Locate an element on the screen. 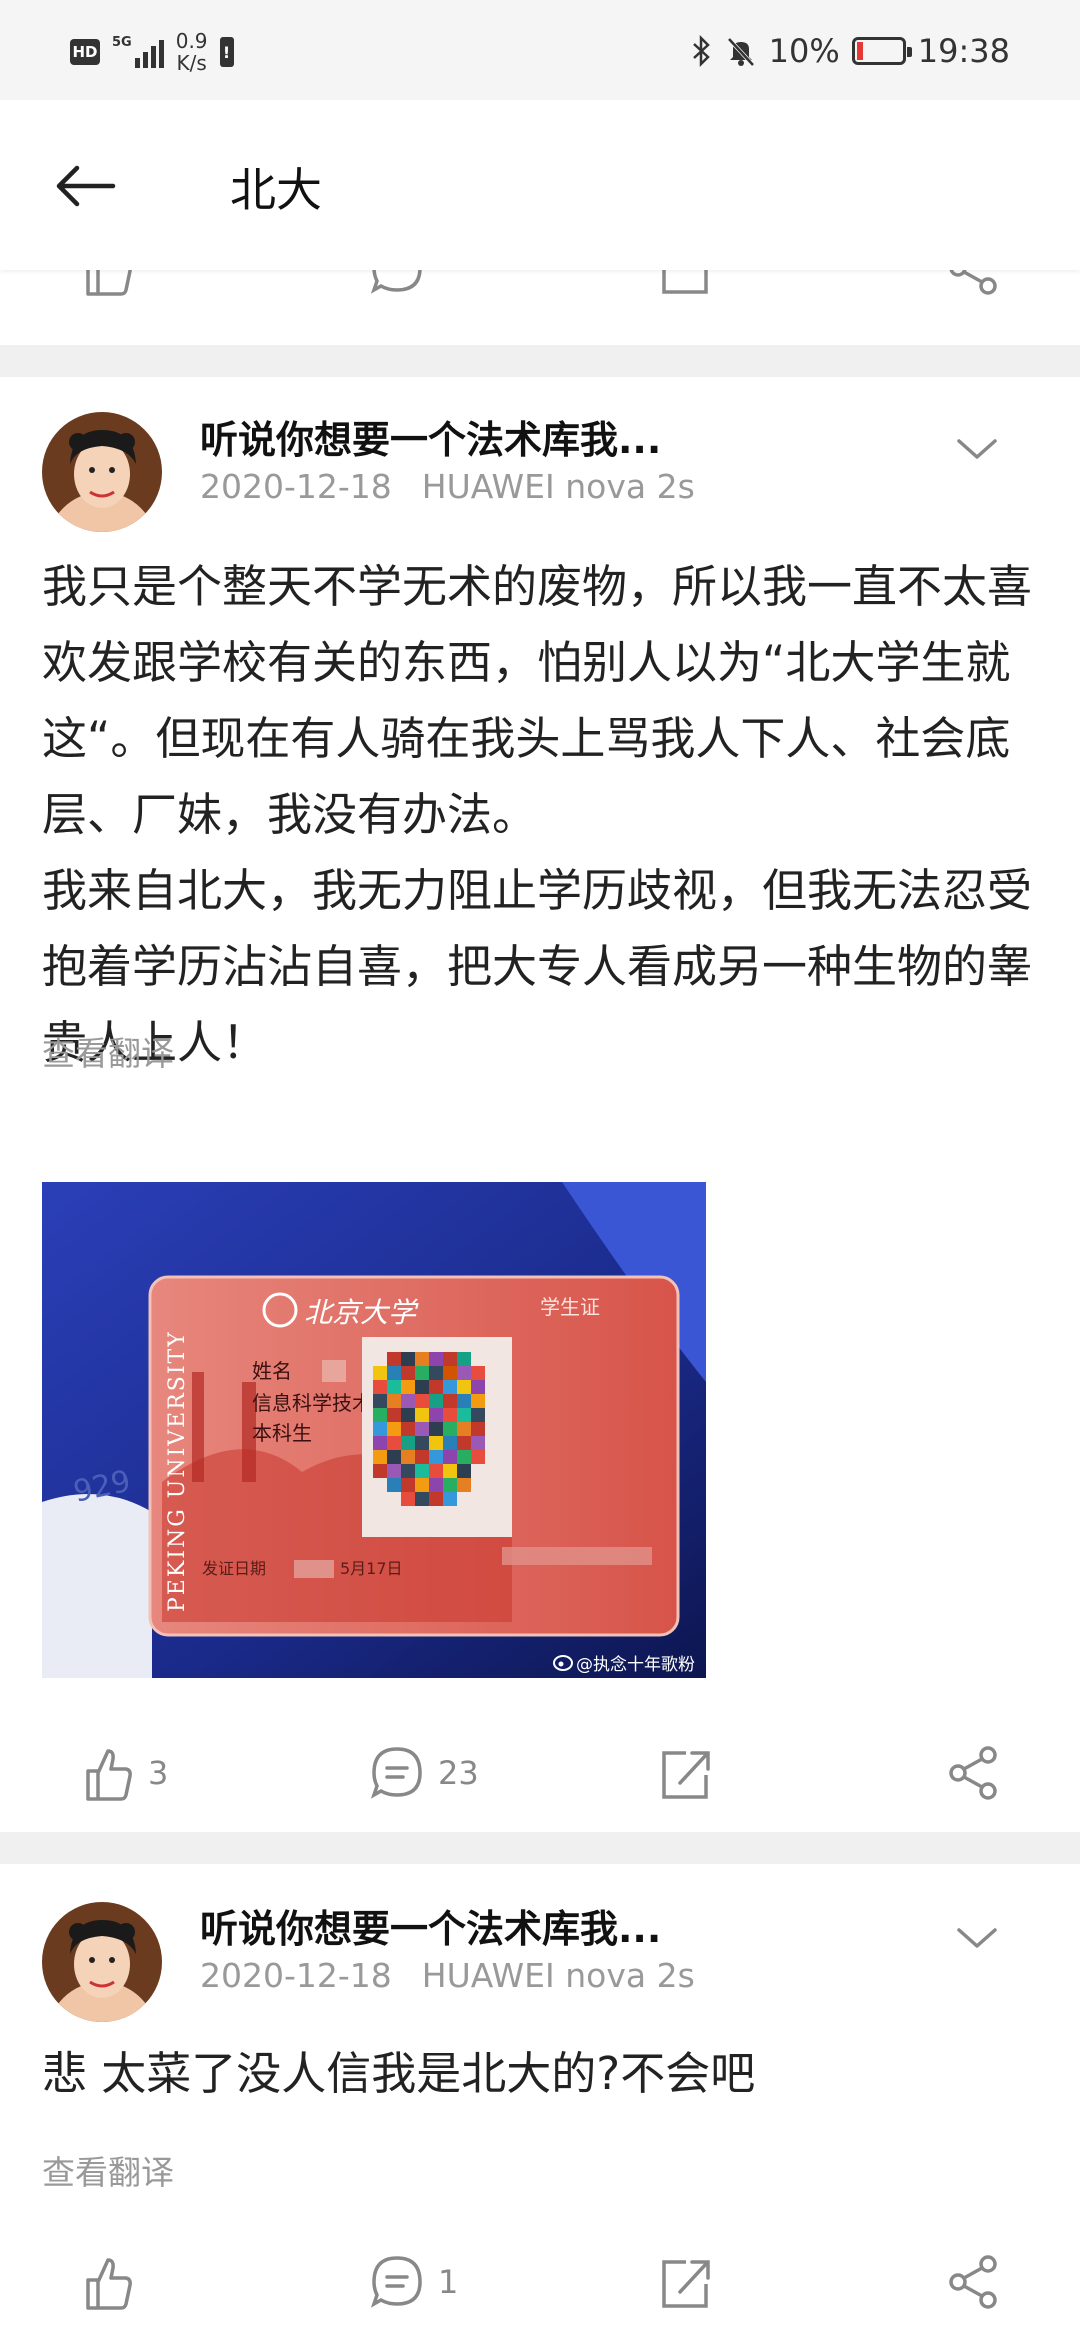  alert-icon: ! is located at coordinates (226, 52).